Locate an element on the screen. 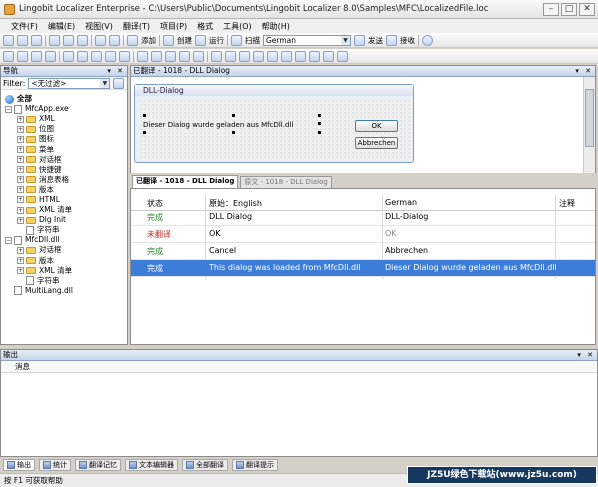 This screenshot has width=598, height=487. tree-item-multilang: MultiLang.dll is located at coordinates (64, 291).